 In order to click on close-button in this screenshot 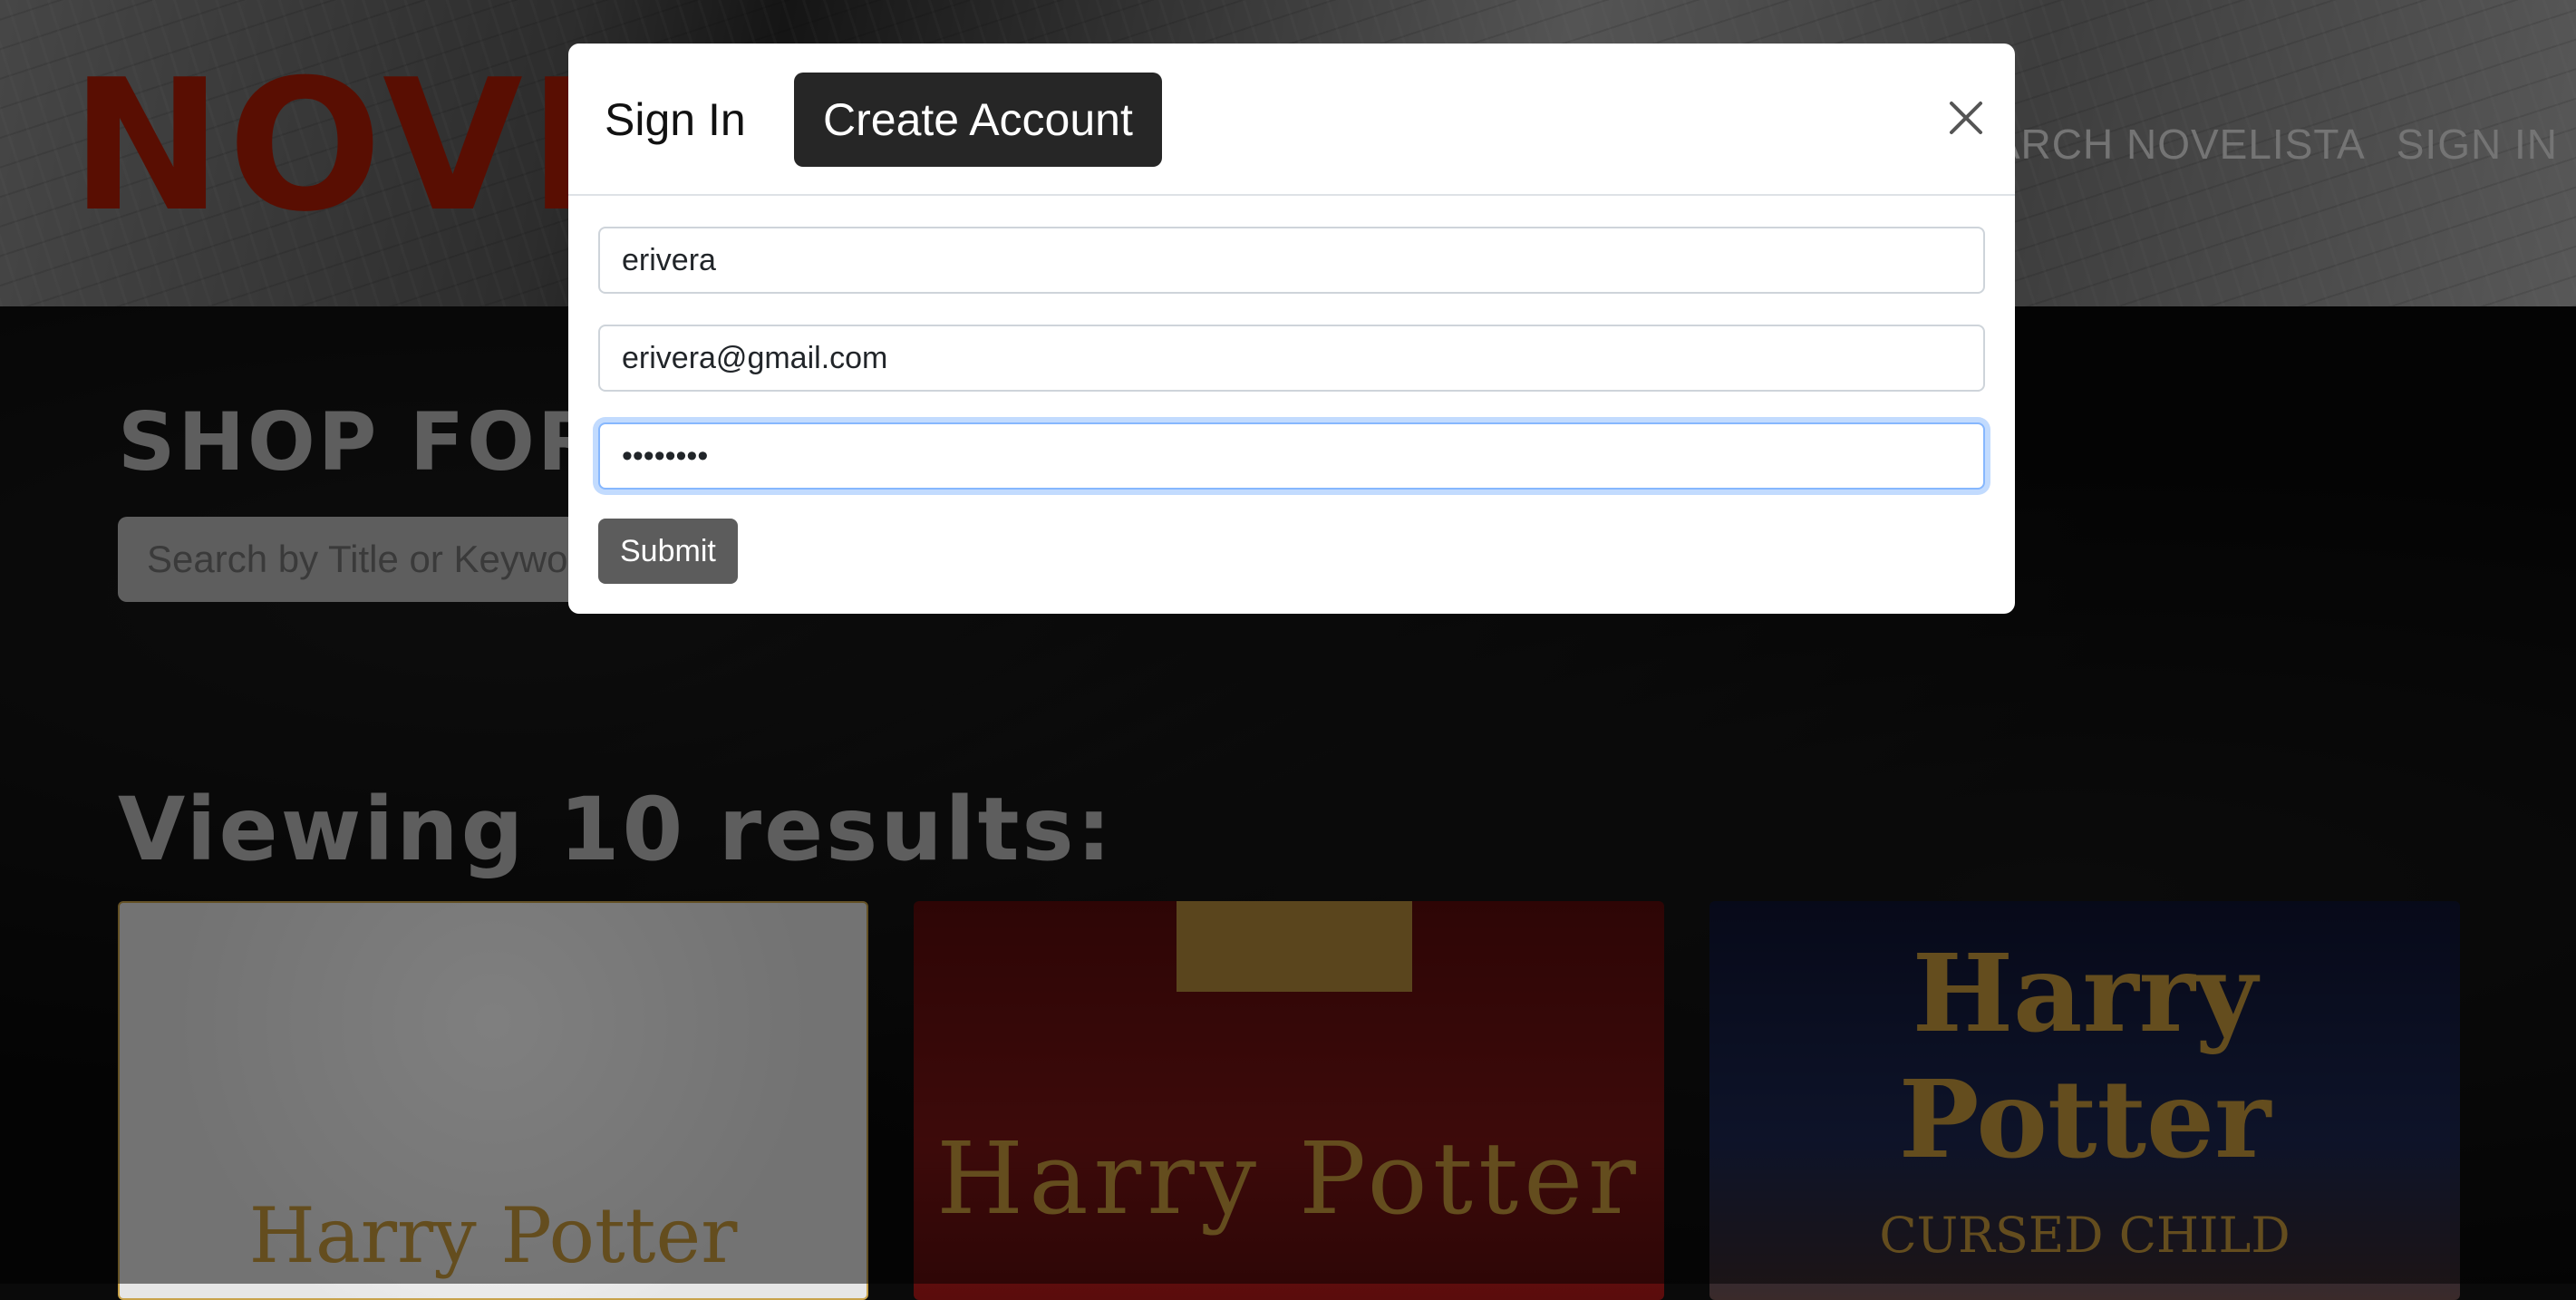, I will do `click(1966, 118)`.